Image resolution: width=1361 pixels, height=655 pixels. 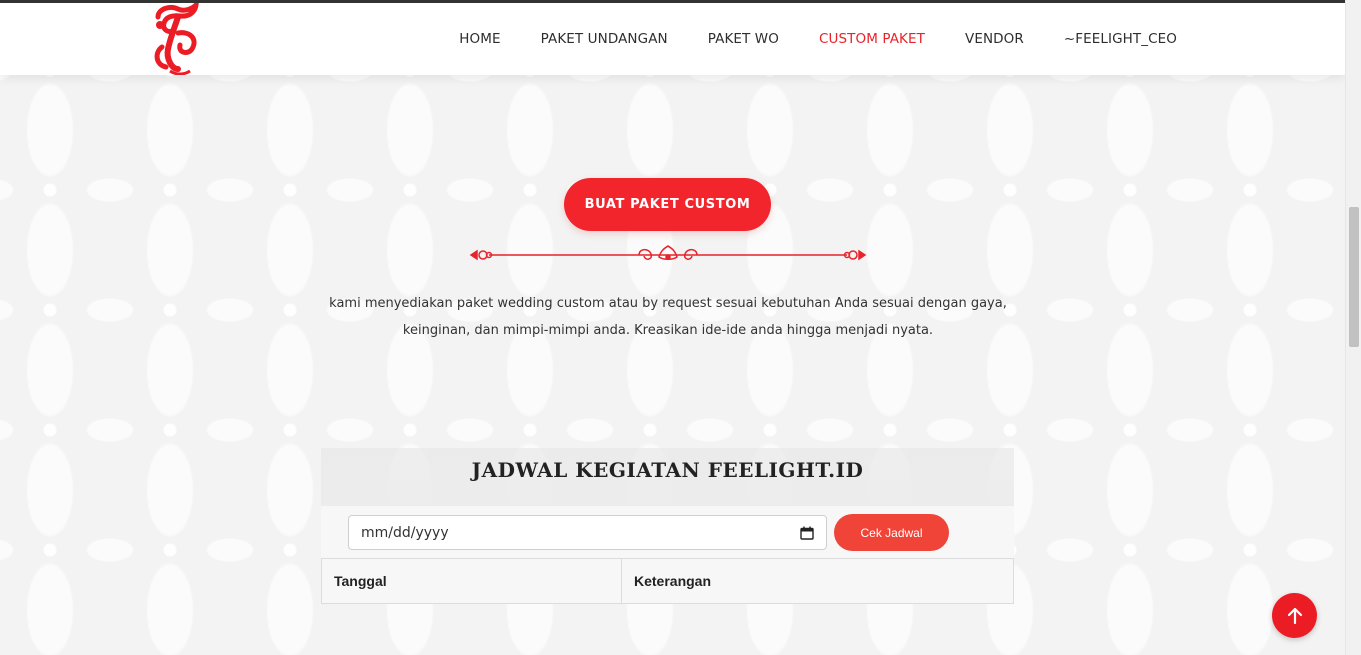 I want to click on nav-home: HOME, so click(x=479, y=39).